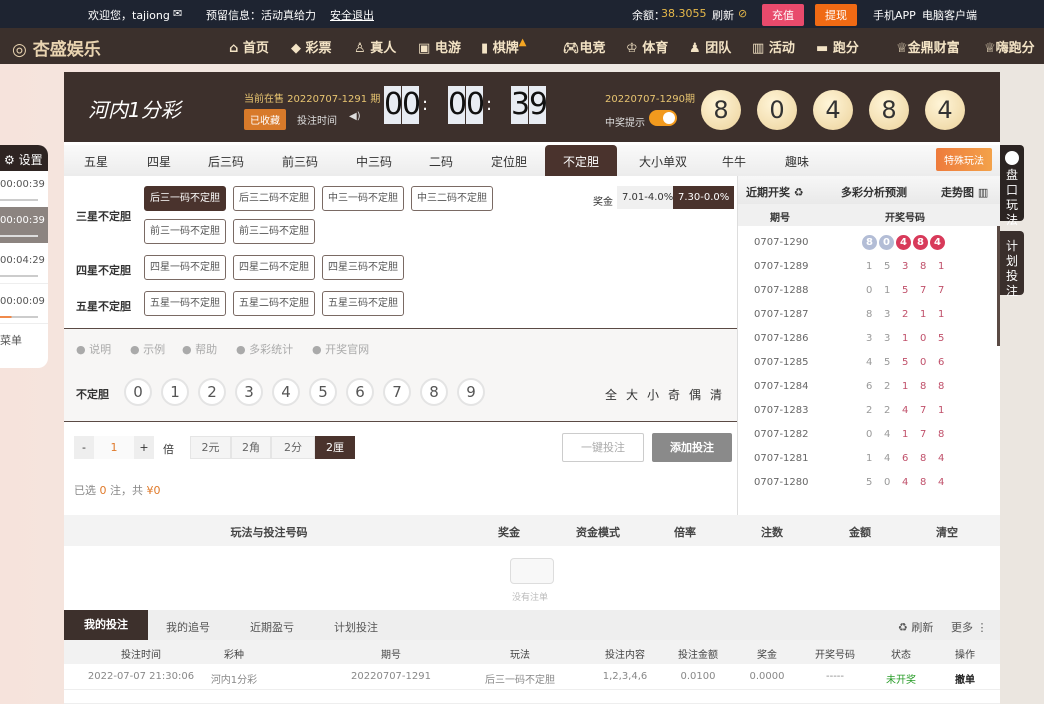 The height and width of the screenshot is (704, 1044). What do you see at coordinates (1009, 46) in the screenshot?
I see `nav-hi-paofen: ♕嗨跑分` at bounding box center [1009, 46].